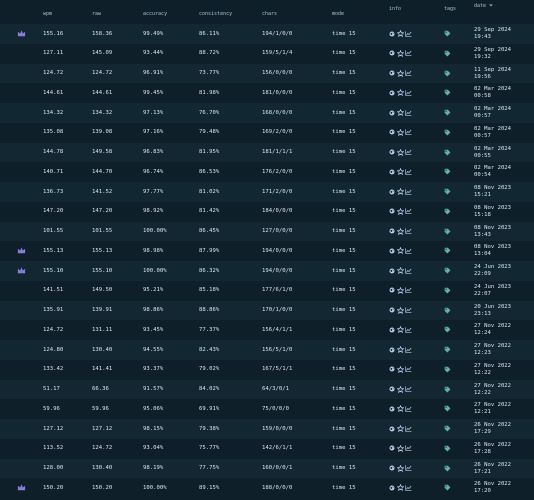 This screenshot has height=500, width=534. I want to click on header-date: date ⏷, so click(483, 6).